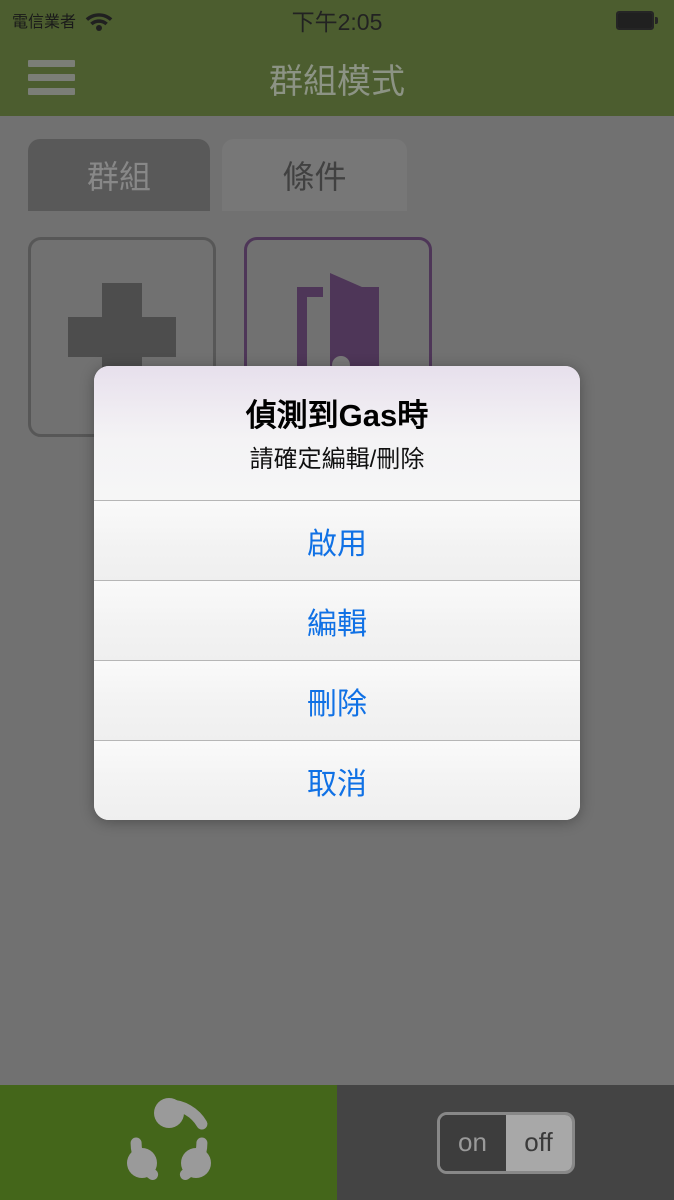 This screenshot has width=674, height=1200. I want to click on on-off-toggle: on off, so click(505, 1142).